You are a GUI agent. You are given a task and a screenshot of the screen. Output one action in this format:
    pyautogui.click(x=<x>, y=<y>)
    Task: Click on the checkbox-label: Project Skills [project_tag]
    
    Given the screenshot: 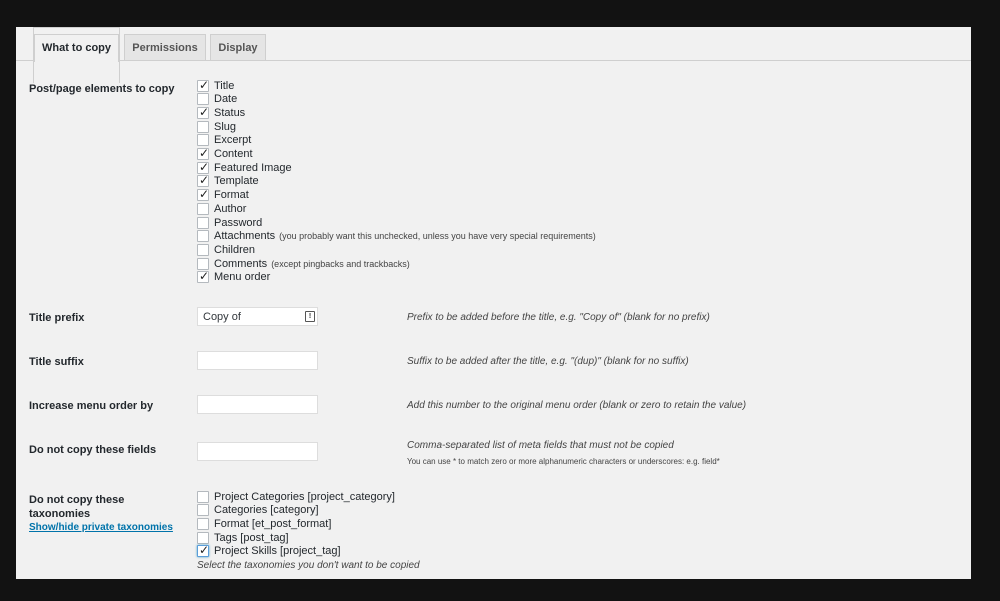 What is the action you would take?
    pyautogui.click(x=277, y=551)
    